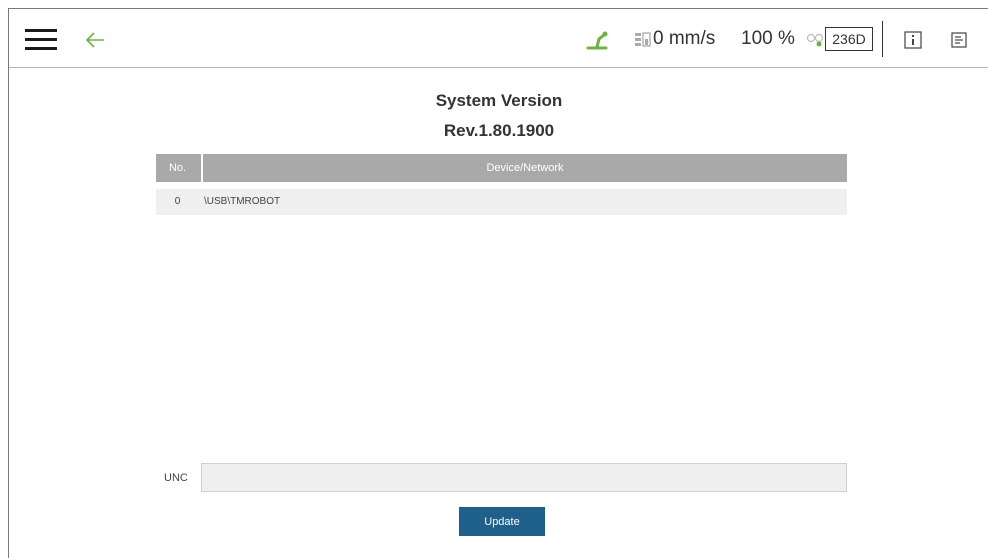 The image size is (988, 558). I want to click on back-arrow-icon, so click(95, 40).